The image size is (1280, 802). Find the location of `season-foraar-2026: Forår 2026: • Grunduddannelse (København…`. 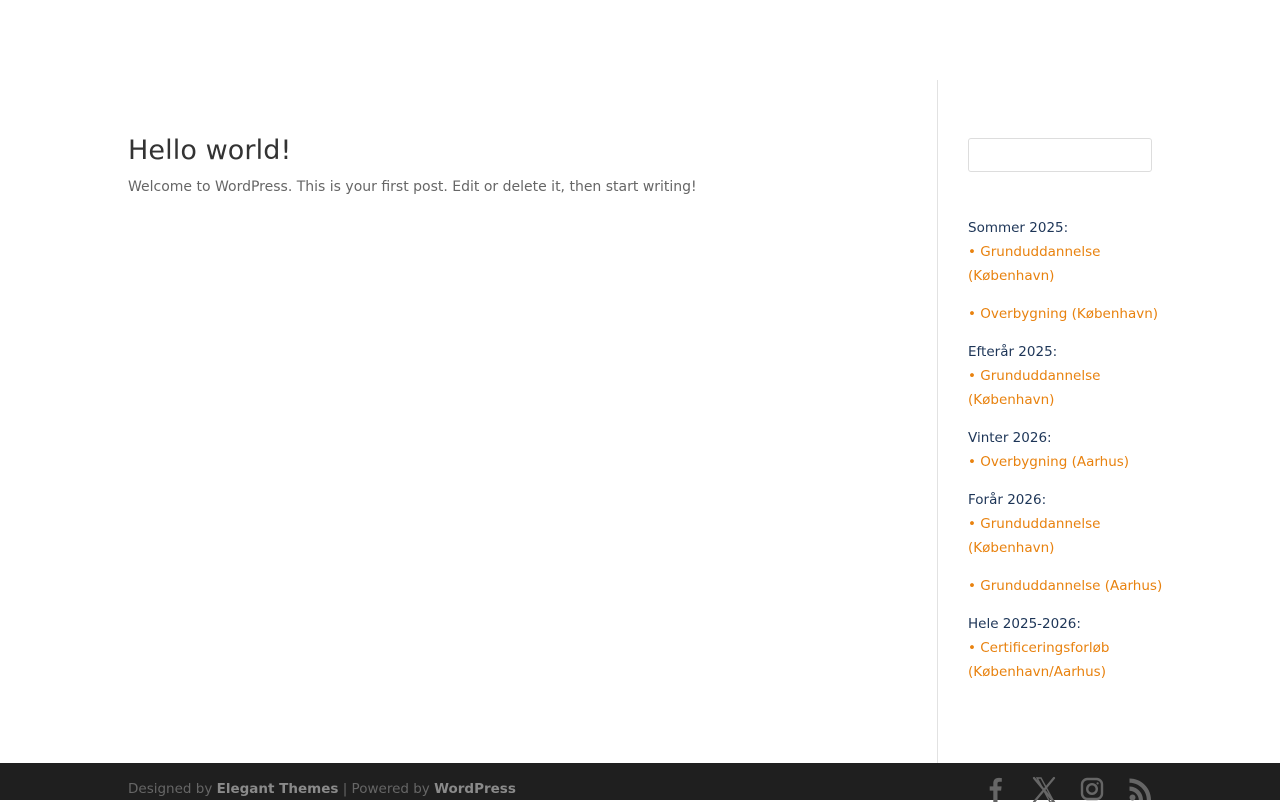

season-foraar-2026: Forår 2026: • Grunduddannelse (København… is located at coordinates (1068, 543).